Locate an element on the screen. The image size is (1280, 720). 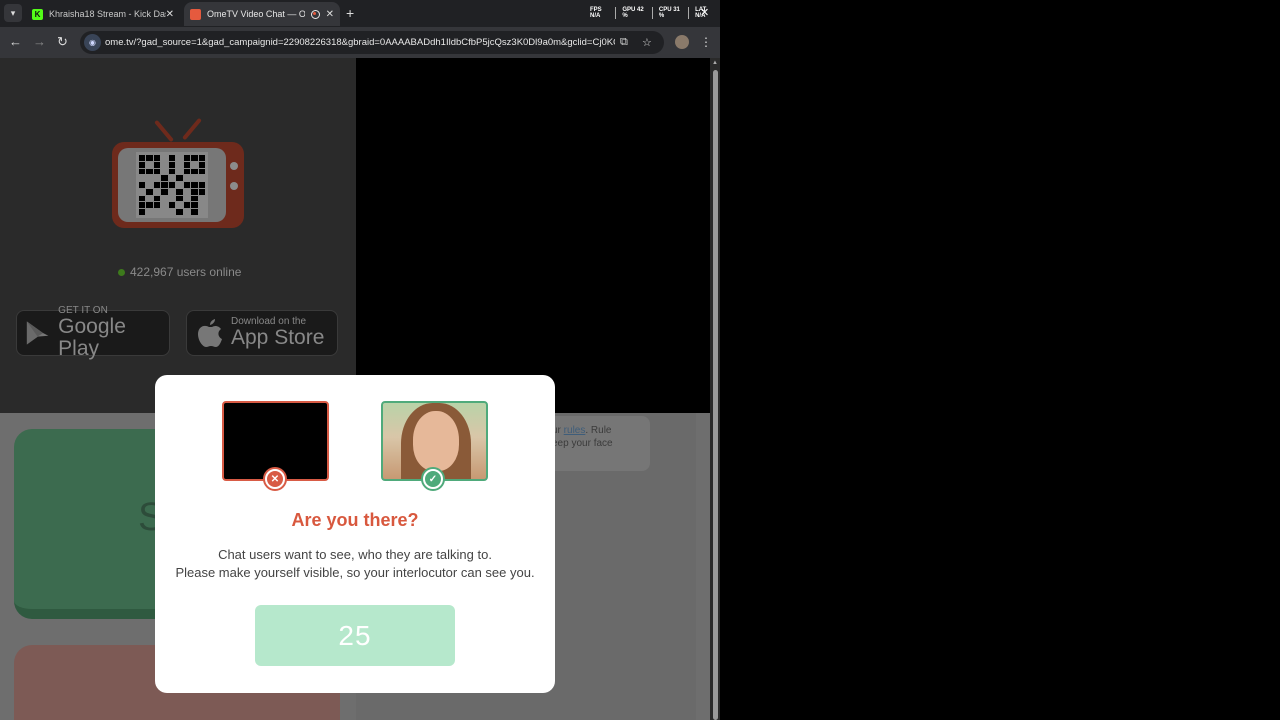
tab-kick: K Khraisha18 Stream - Kick Dashb ✕ is located at coordinates (103, 14).